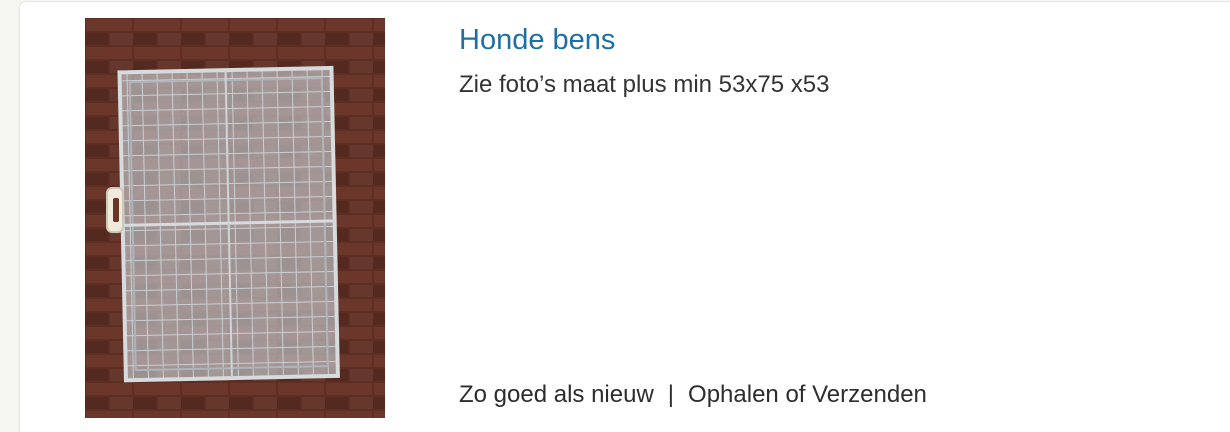  Describe the element at coordinates (556, 394) in the screenshot. I see `condition-label: Zo goed als nieuw` at that location.